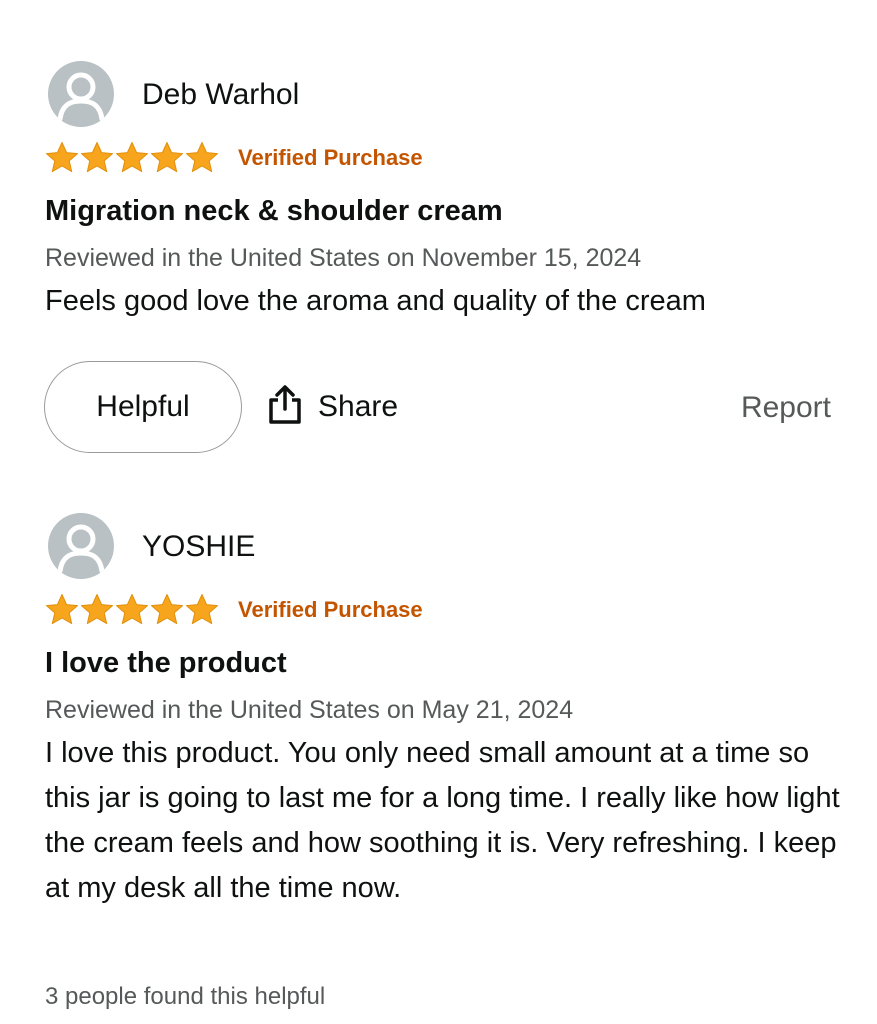 The image size is (877, 1024). What do you see at coordinates (786, 408) in the screenshot?
I see `report-link: Report` at bounding box center [786, 408].